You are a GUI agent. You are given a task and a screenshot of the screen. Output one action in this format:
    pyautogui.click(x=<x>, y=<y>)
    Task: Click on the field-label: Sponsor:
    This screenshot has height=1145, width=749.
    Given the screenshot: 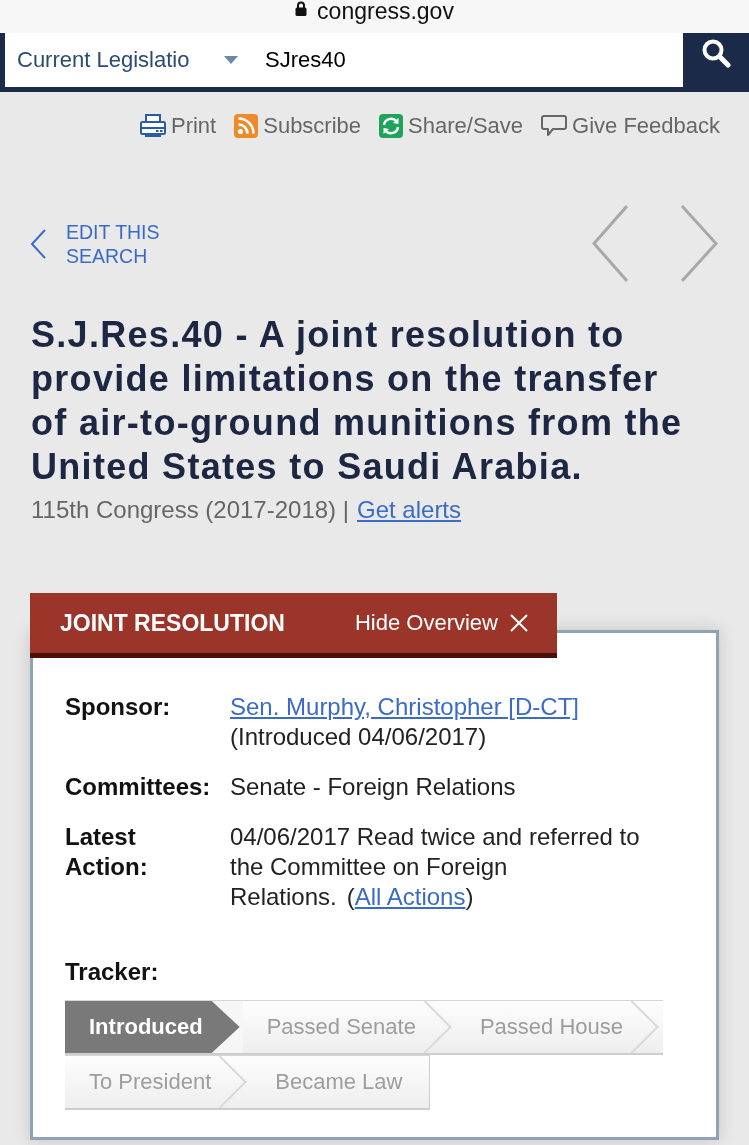 What is the action you would take?
    pyautogui.click(x=118, y=707)
    